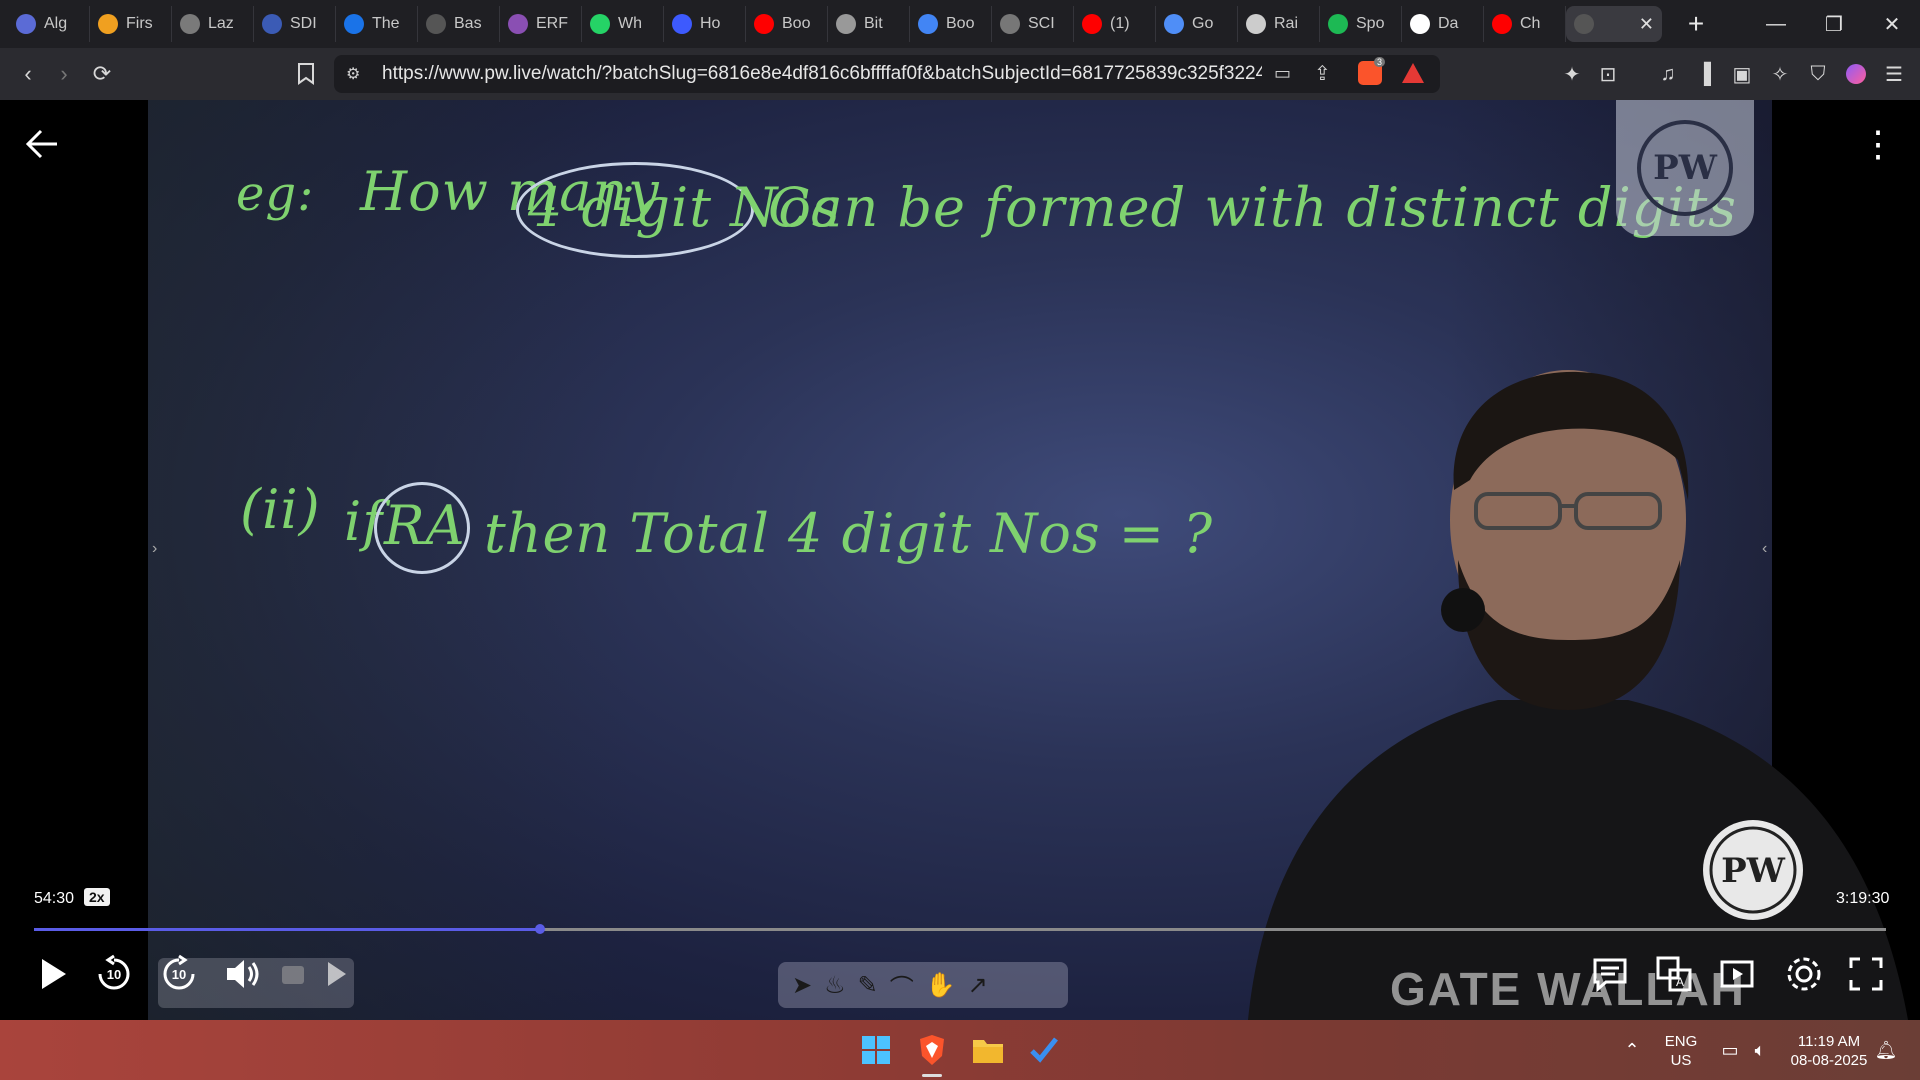  Describe the element at coordinates (1632, 1050) in the screenshot. I see `chevron-up-icon: ⌃` at that location.